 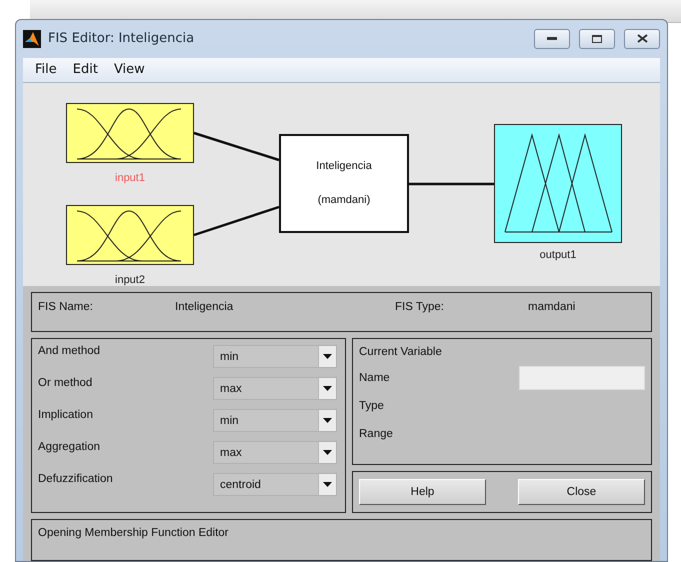 I want to click on menu-item: Edit, so click(x=85, y=70).